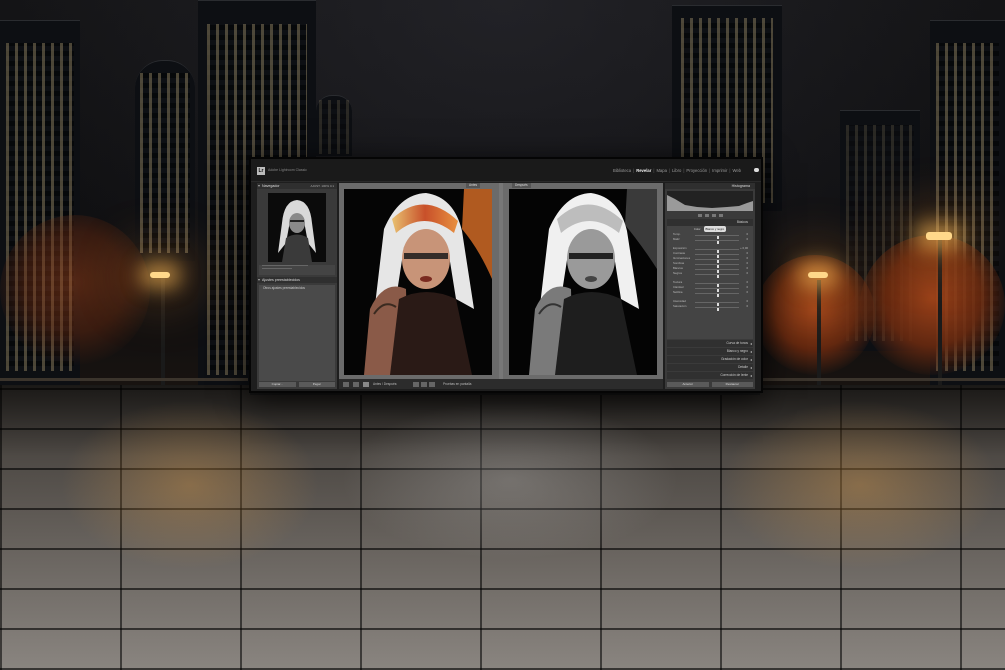  I want to click on histogram, so click(710, 201).